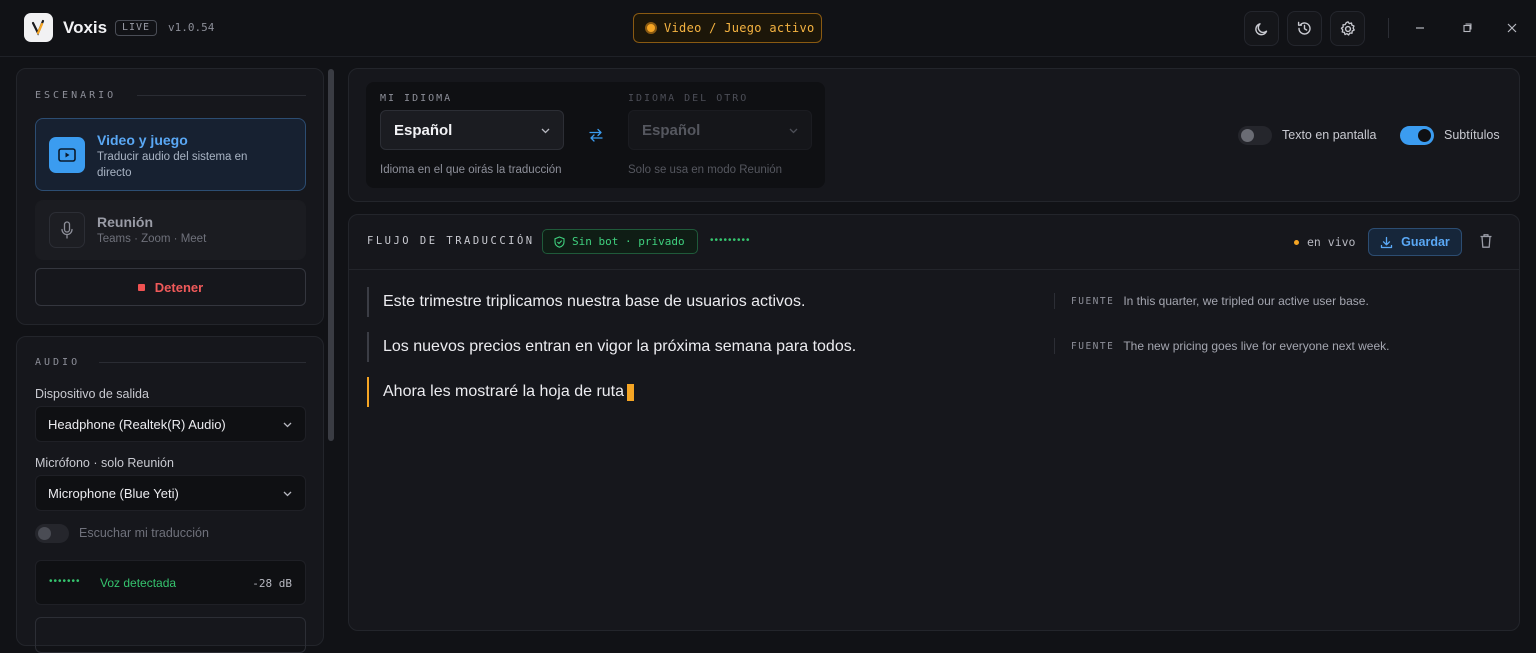  I want to click on shield-check-icon, so click(559, 241).